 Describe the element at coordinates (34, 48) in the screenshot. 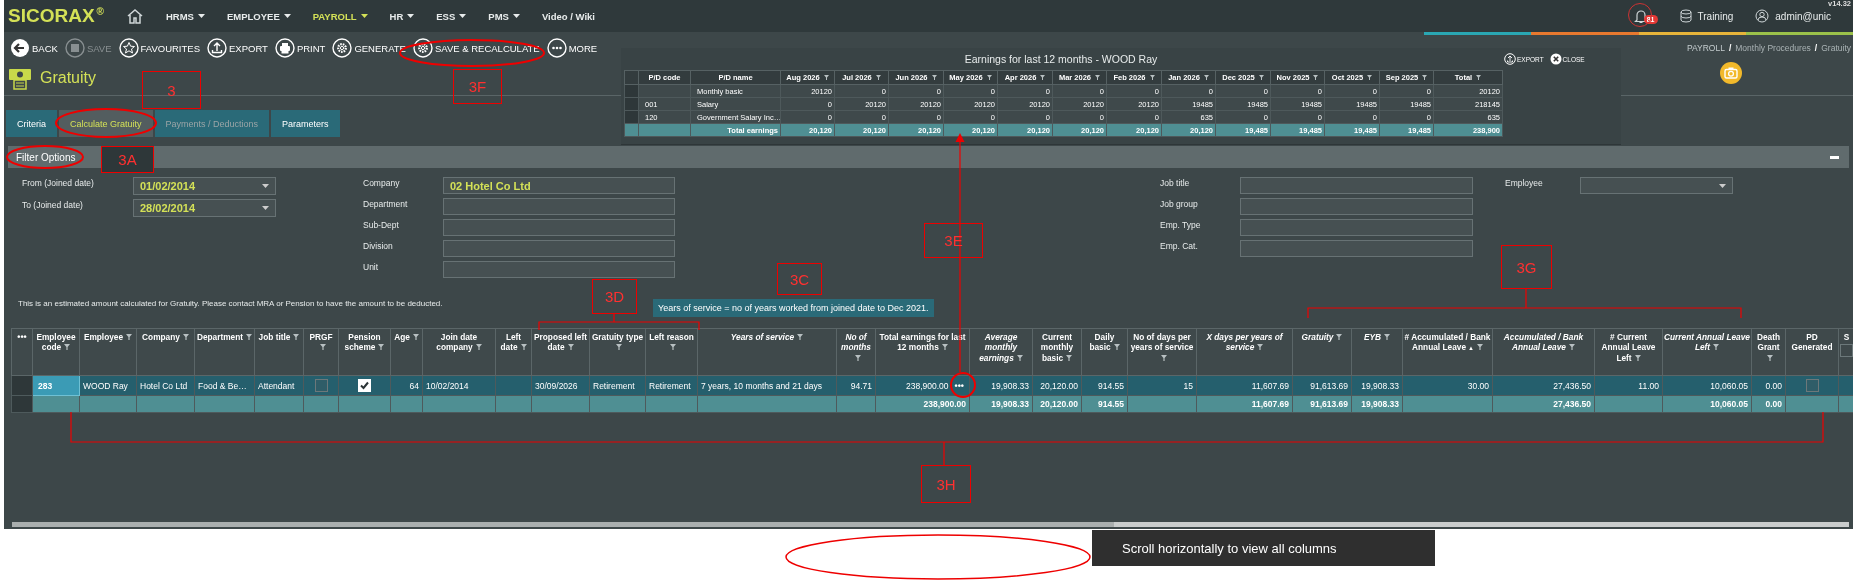

I see `toolbar-button: BACK` at that location.